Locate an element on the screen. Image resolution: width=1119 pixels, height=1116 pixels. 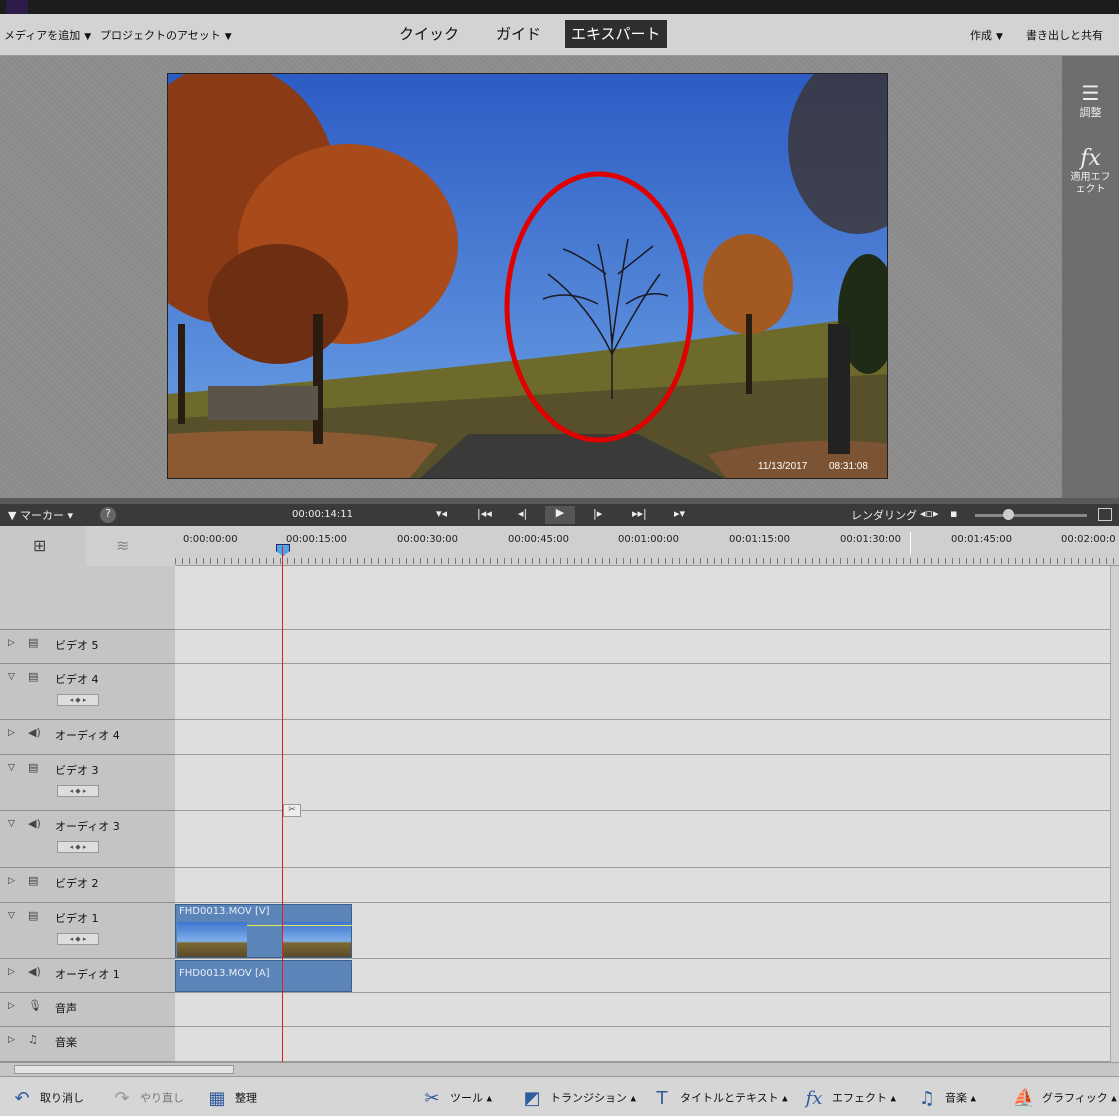
timecode: 00:00:14:11 is located at coordinates (323, 514).